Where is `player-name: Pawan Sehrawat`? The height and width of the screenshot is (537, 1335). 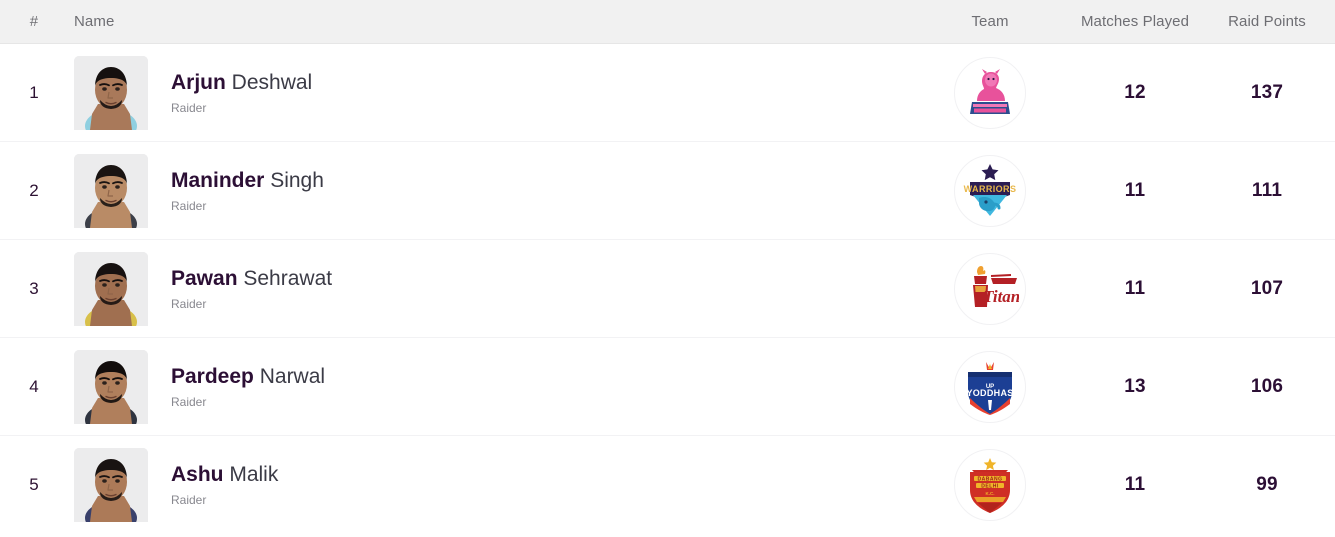
player-name: Pawan Sehrawat is located at coordinates (251, 278).